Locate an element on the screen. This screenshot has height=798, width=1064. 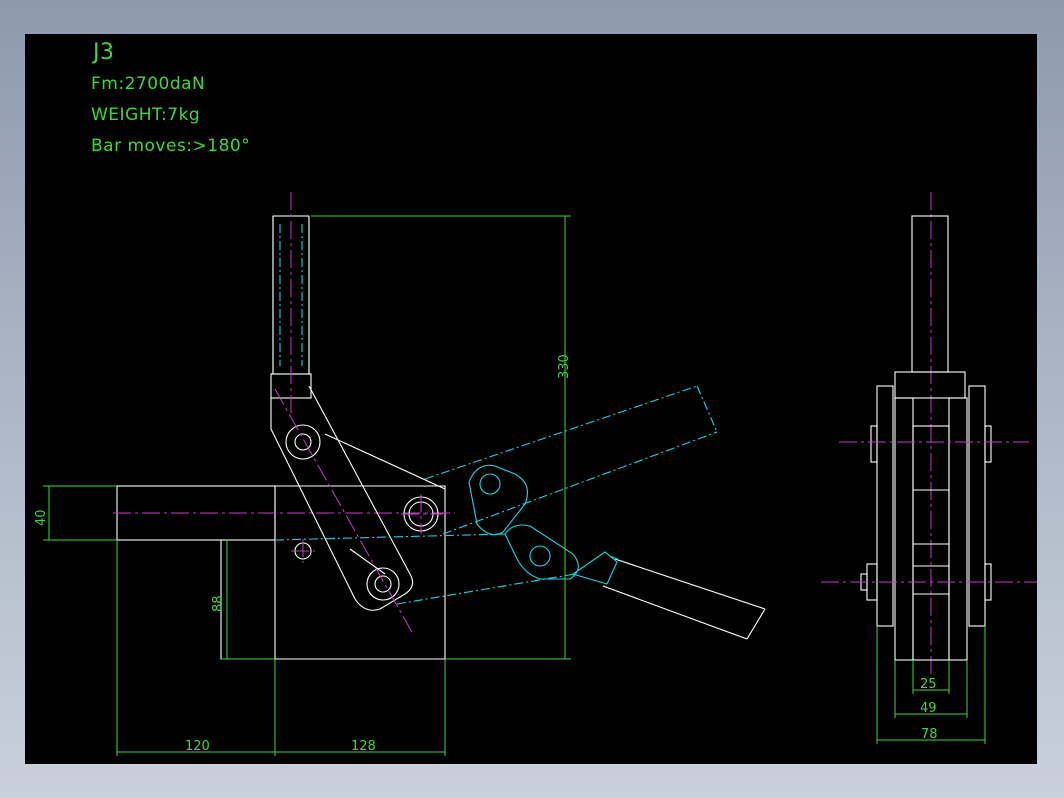
base-body is located at coordinates (333, 572).